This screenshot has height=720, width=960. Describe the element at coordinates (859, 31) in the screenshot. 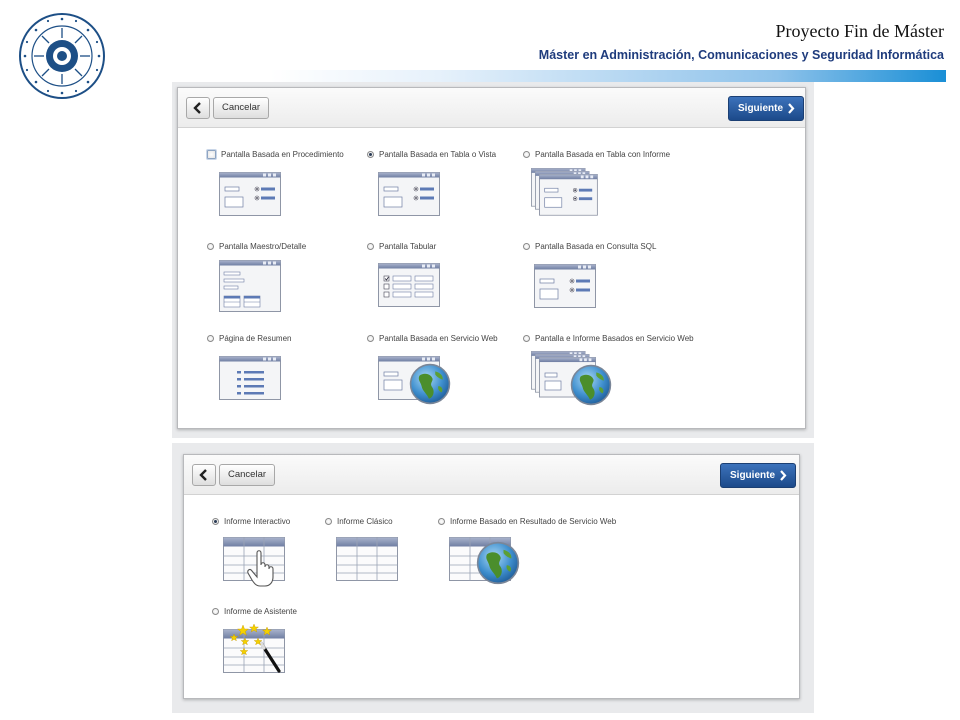

I see `project-title: Proyecto Fin de Máster` at that location.